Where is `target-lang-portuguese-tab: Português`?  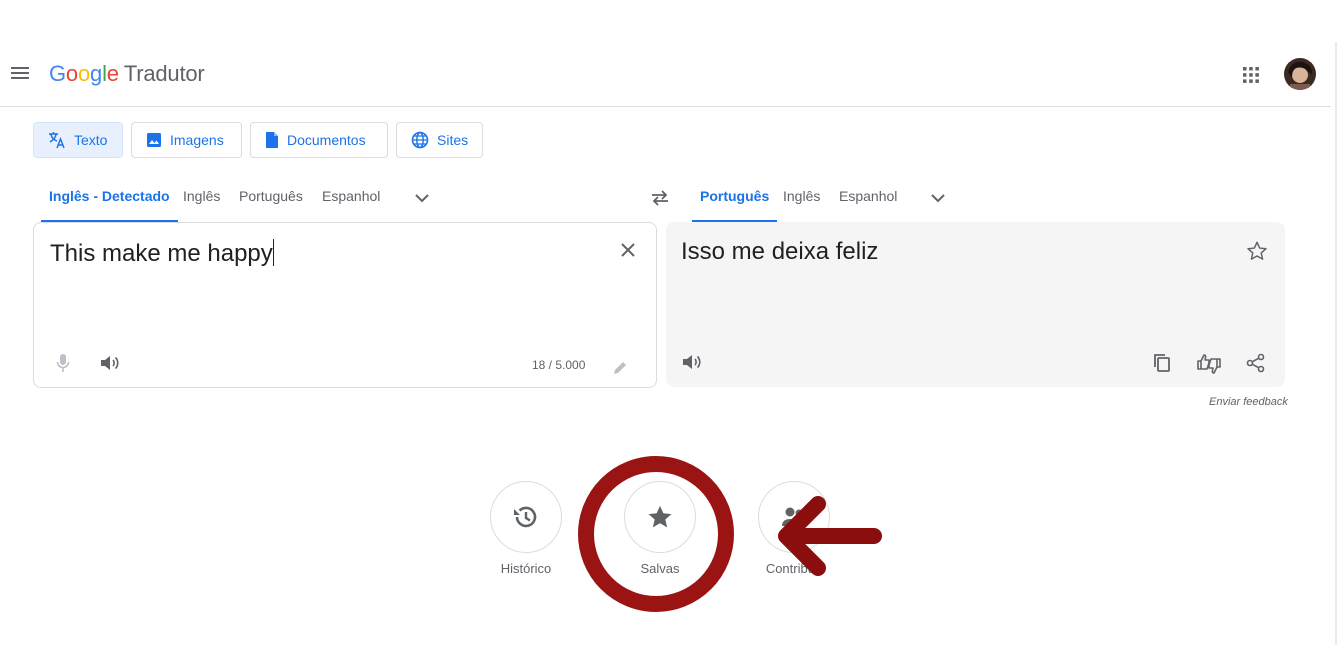
target-lang-portuguese-tab: Português is located at coordinates (735, 205).